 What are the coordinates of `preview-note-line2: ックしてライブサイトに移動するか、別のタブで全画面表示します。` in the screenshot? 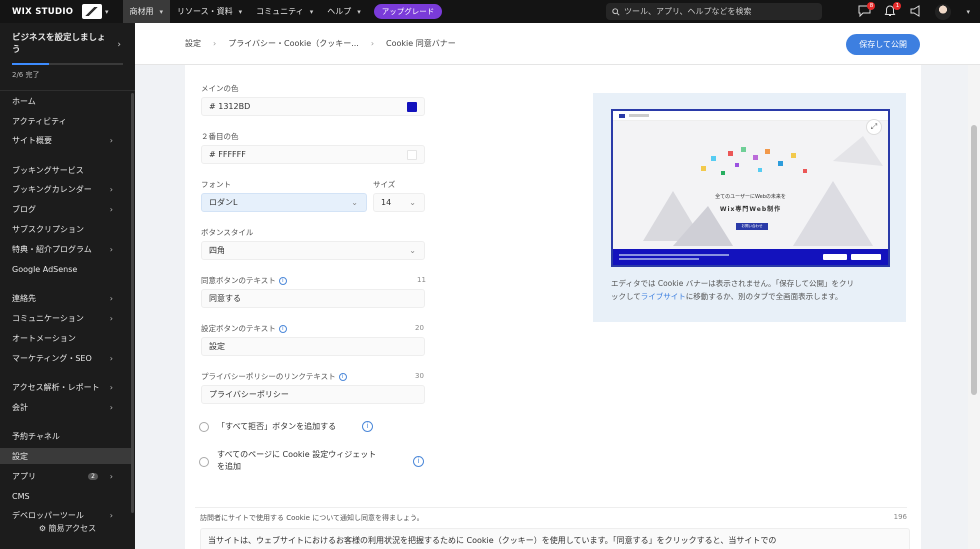 It's located at (753, 296).